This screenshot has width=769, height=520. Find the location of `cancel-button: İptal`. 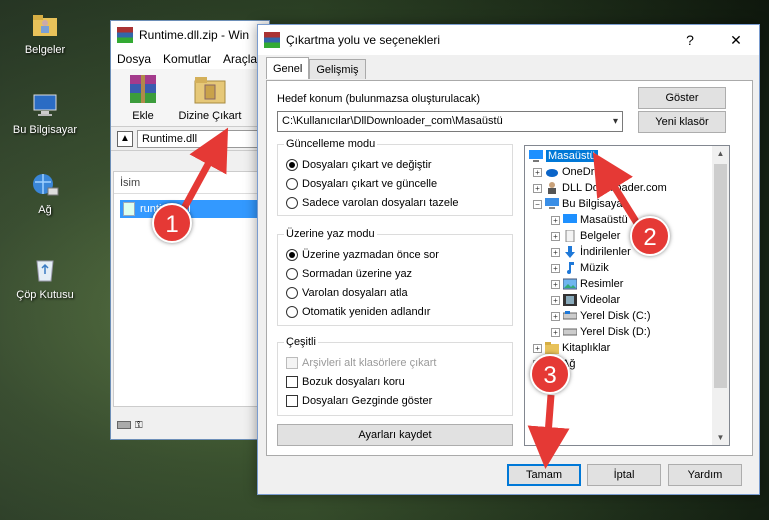

cancel-button: İptal is located at coordinates (624, 475).